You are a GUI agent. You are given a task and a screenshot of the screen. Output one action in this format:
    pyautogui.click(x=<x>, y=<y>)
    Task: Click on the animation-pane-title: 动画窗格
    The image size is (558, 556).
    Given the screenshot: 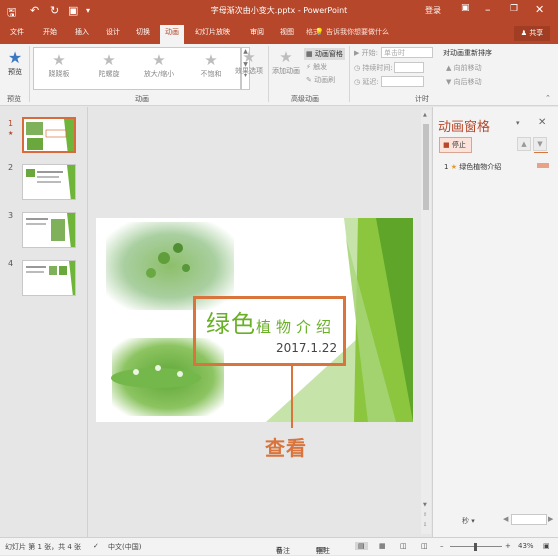 What is the action you would take?
    pyautogui.click(x=464, y=127)
    